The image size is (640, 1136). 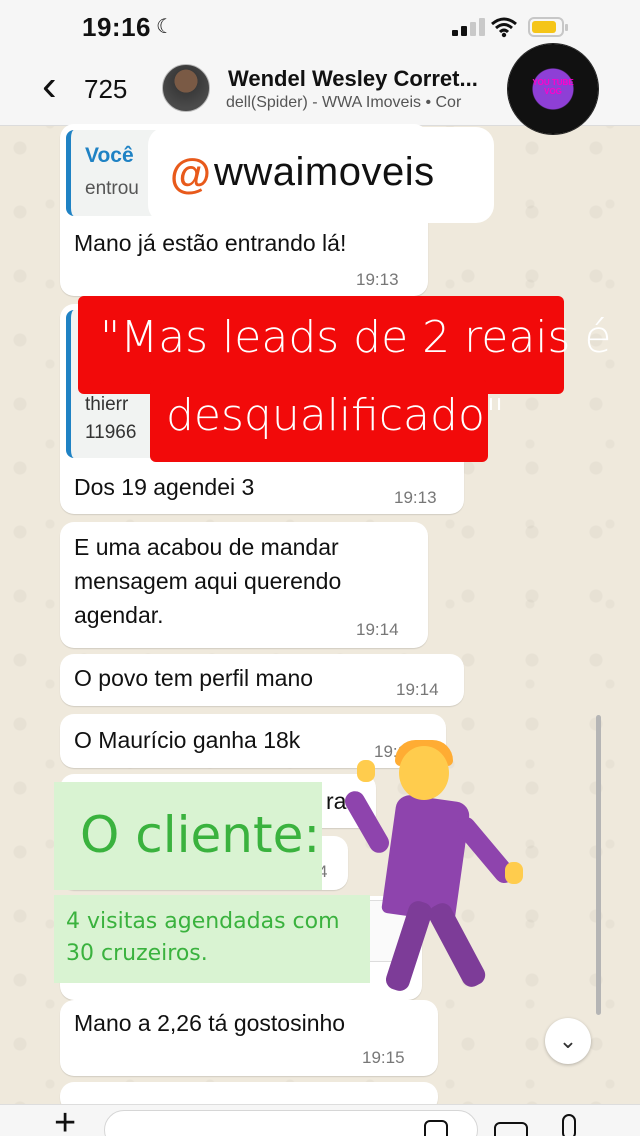 I want to click on message-text: O Maurício ganha 18k, so click(x=187, y=740).